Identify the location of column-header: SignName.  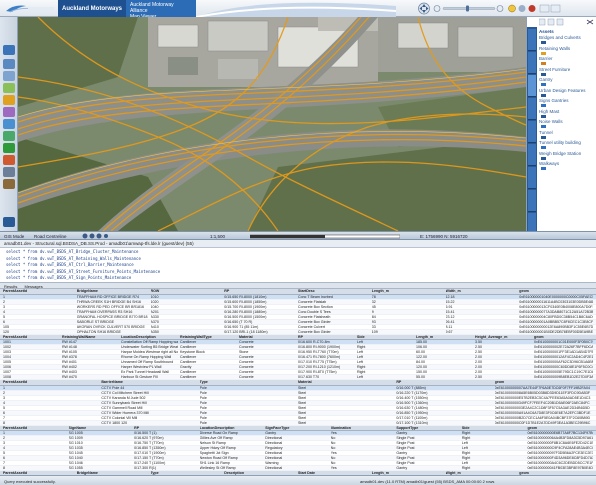
(101, 428).